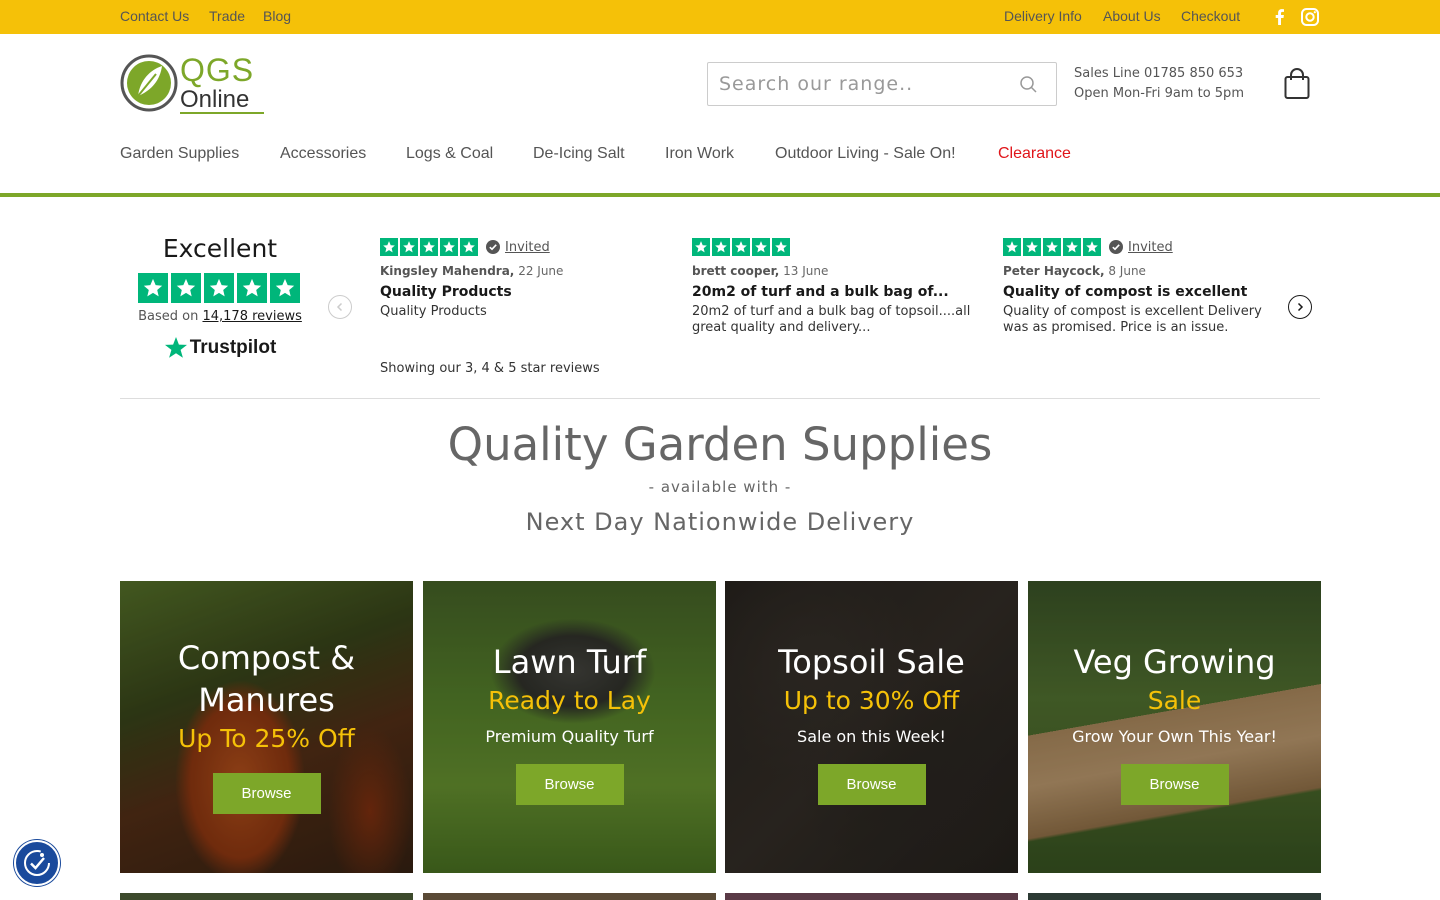 The image size is (1440, 900). I want to click on trustpilot-based-on: Based on 14,178 reviews, so click(220, 316).